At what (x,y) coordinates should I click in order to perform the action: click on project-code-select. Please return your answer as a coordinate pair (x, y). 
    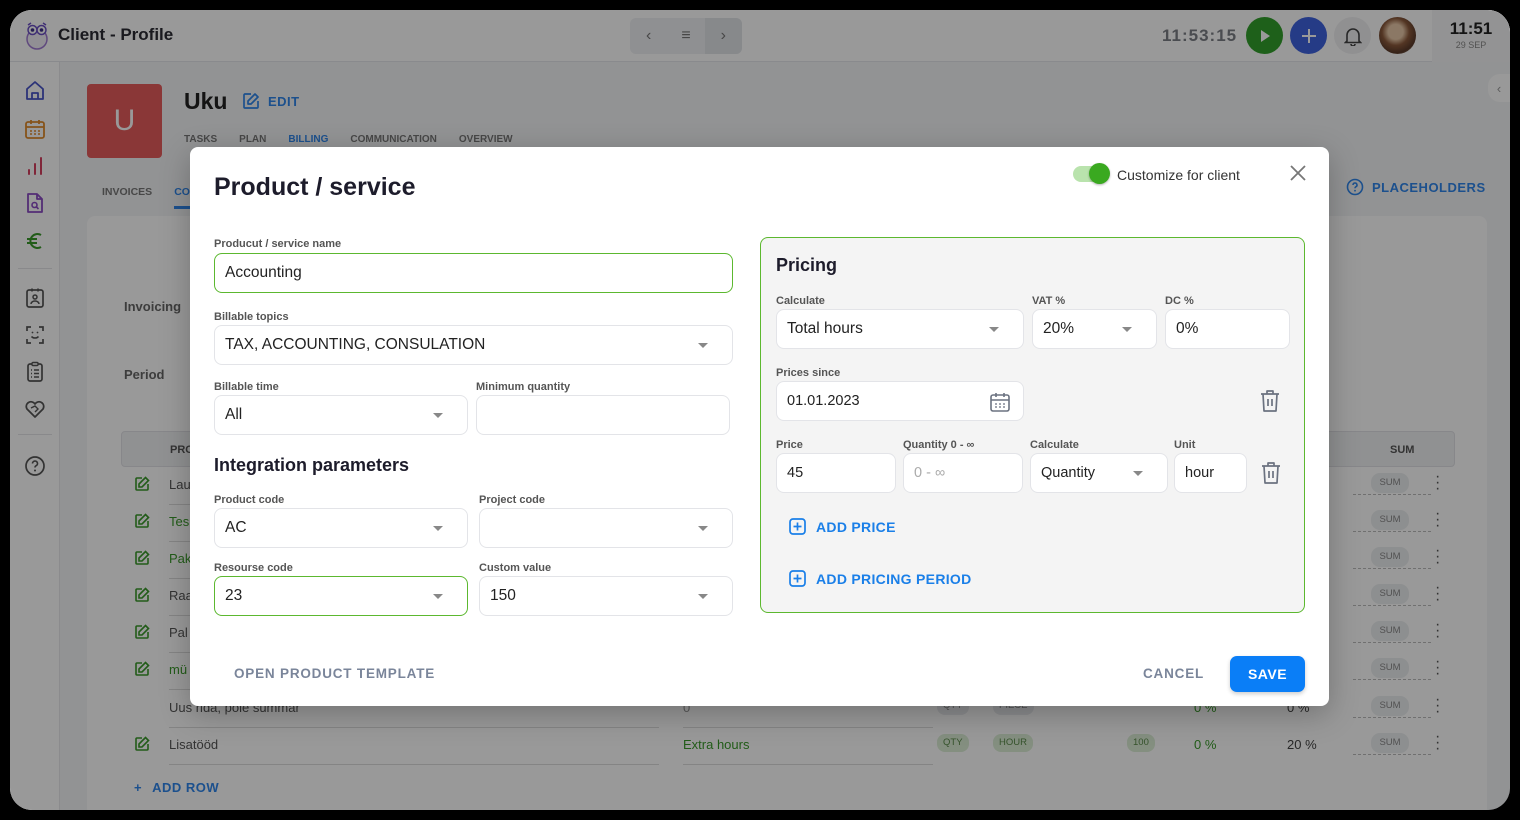
    Looking at the image, I should click on (606, 528).